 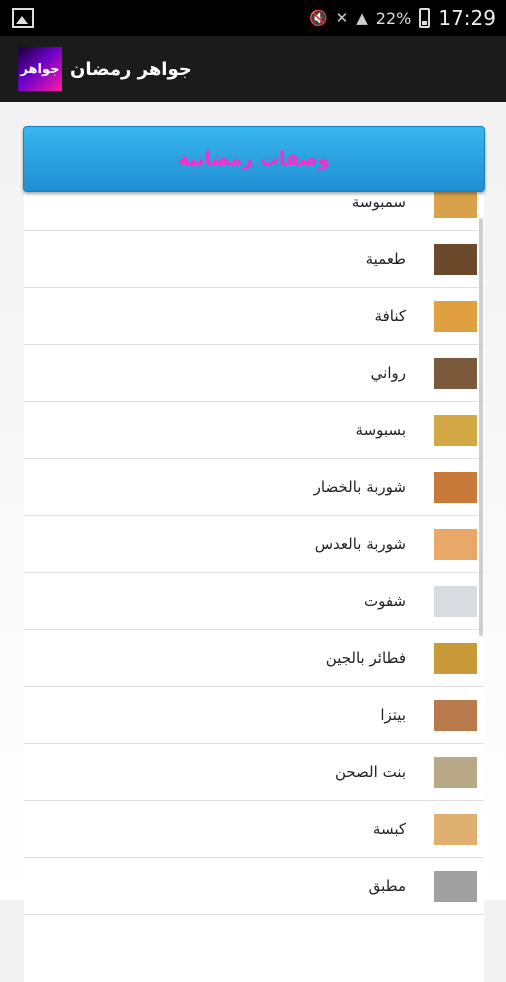 I want to click on recipe-list-item: سمبوسة, so click(x=254, y=211).